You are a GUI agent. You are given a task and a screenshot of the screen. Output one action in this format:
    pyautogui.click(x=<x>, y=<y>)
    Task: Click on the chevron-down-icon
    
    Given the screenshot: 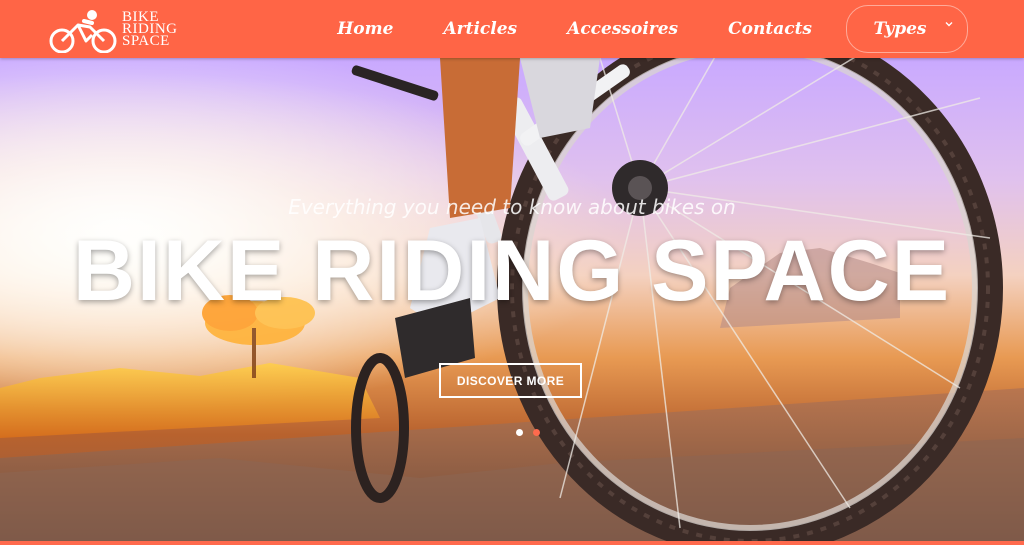 What is the action you would take?
    pyautogui.click(x=949, y=24)
    